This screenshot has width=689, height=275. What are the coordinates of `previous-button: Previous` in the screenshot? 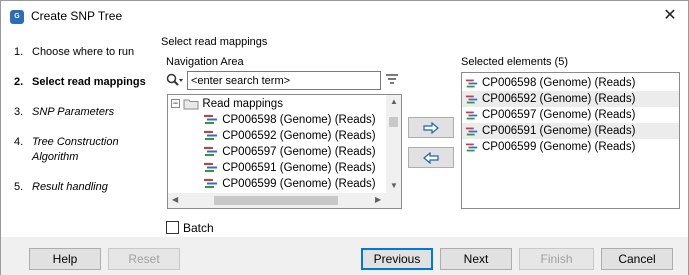 It's located at (397, 259).